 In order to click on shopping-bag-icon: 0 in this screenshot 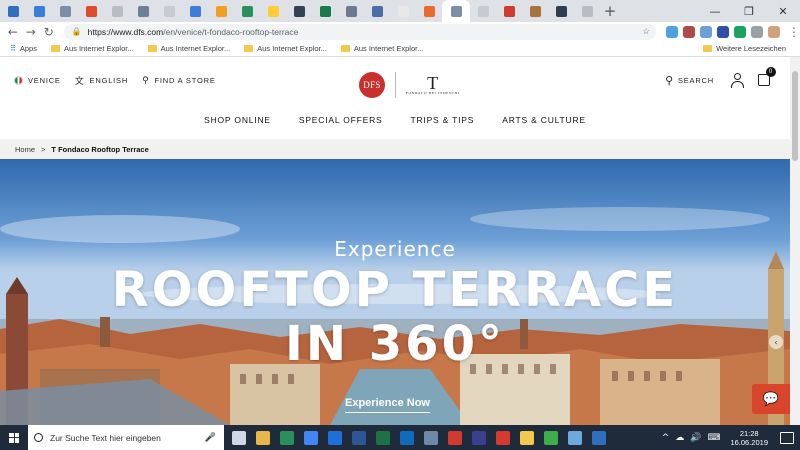, I will do `click(767, 76)`.